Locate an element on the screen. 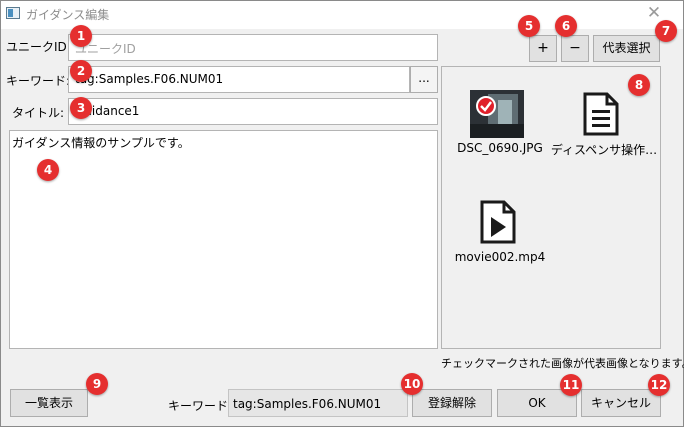 The height and width of the screenshot is (427, 684). unique-id-input: ユニークID is located at coordinates (253, 47).